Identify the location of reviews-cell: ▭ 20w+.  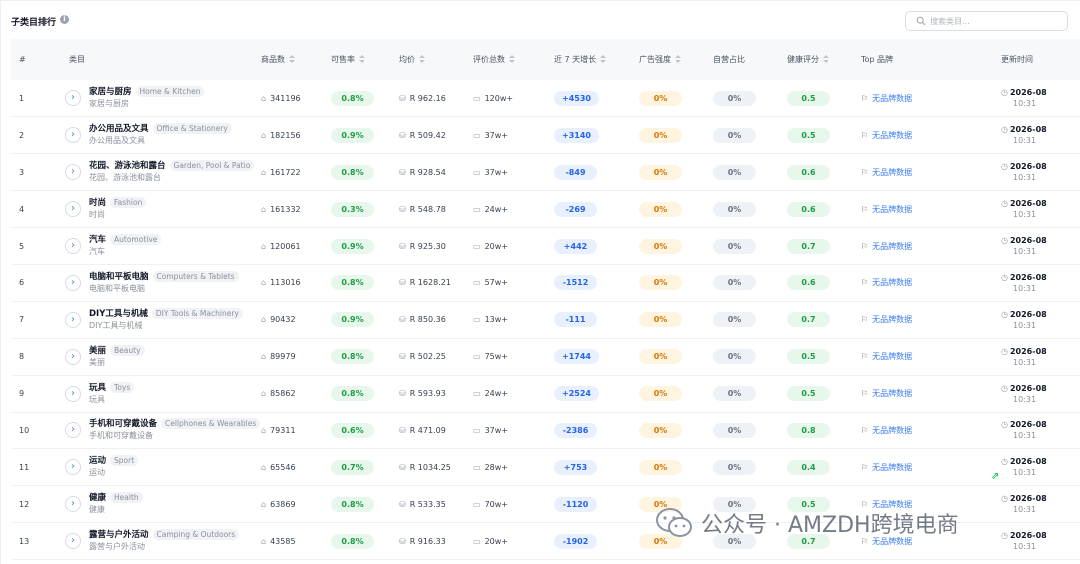
(490, 246).